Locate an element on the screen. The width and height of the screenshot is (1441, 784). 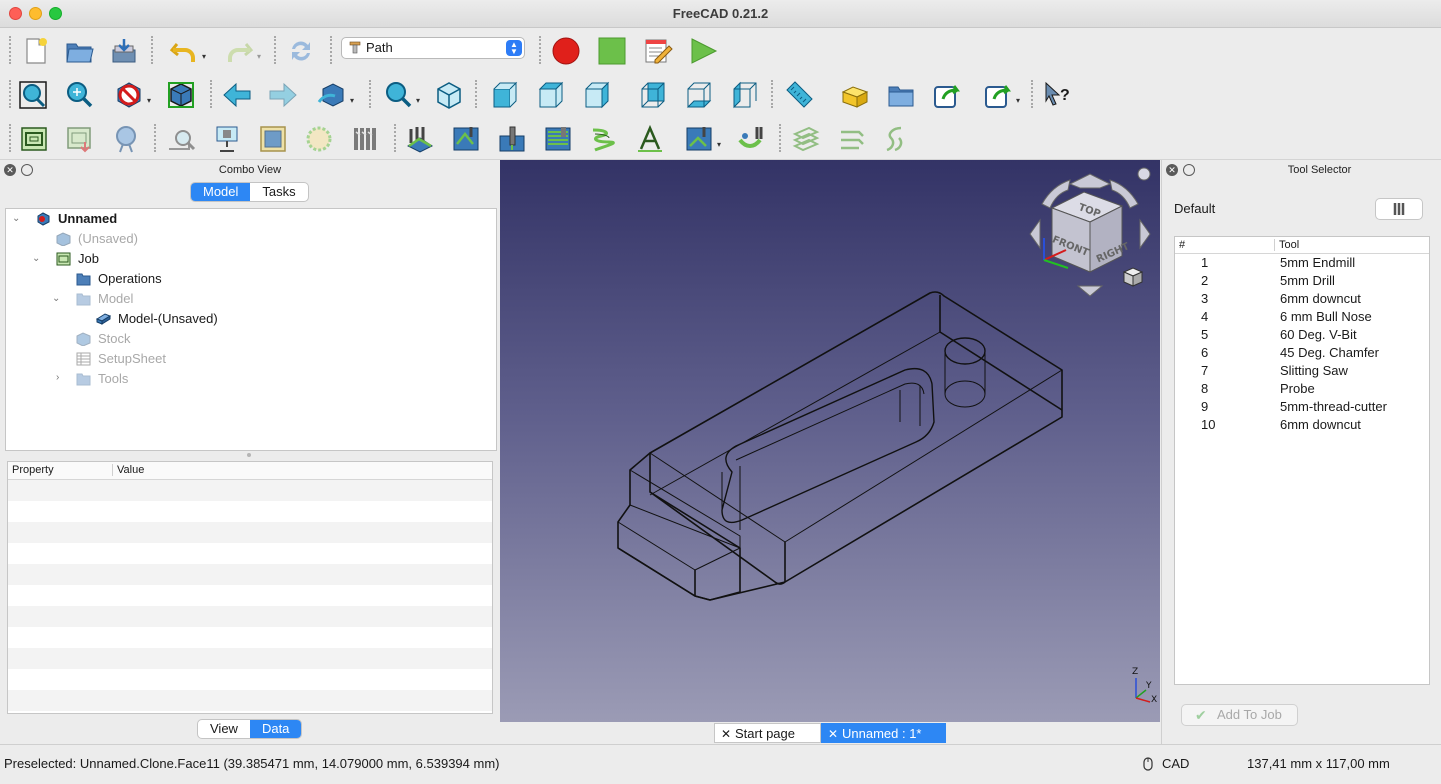
nav-small-cube-icon is located at coordinates (1133, 277).